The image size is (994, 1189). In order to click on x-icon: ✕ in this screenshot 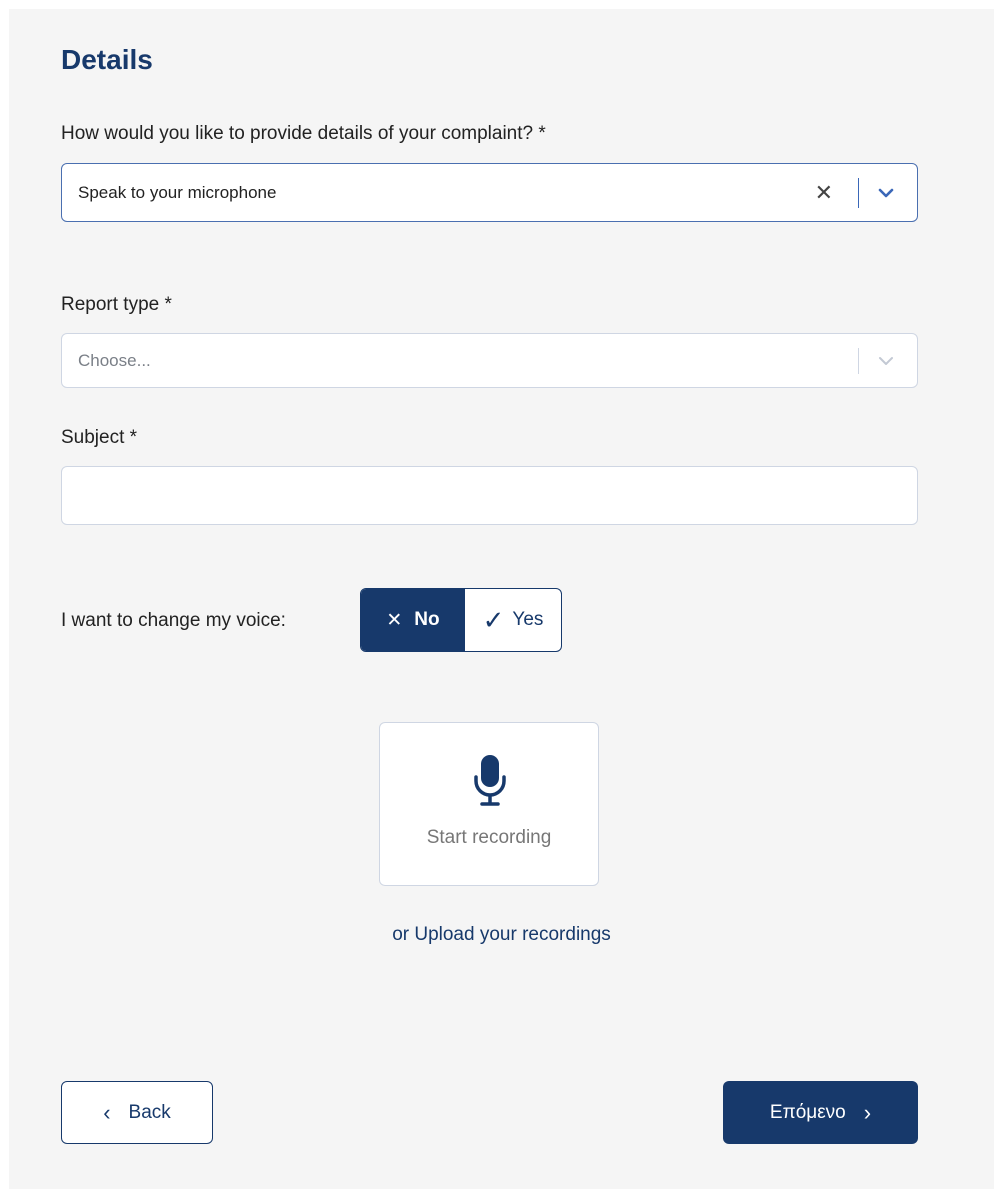, I will do `click(394, 620)`.